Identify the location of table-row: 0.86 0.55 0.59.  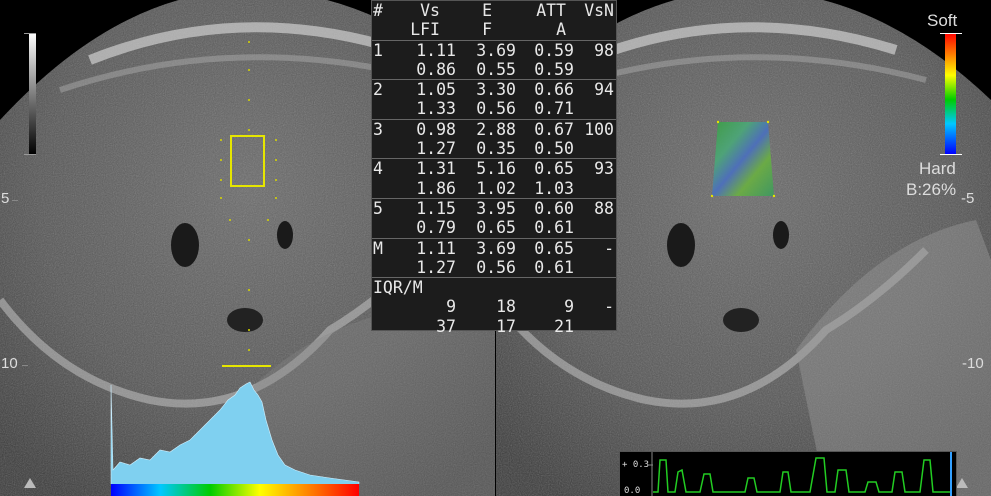
(494, 69).